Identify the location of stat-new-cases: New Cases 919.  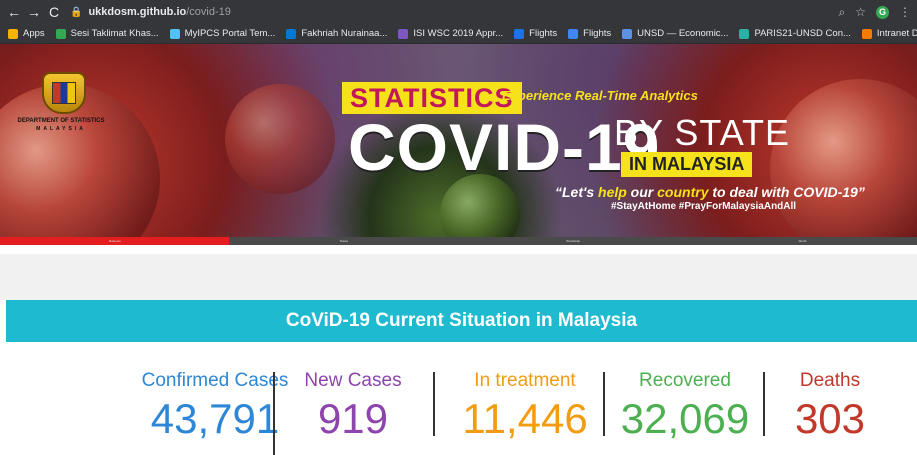
(353, 406).